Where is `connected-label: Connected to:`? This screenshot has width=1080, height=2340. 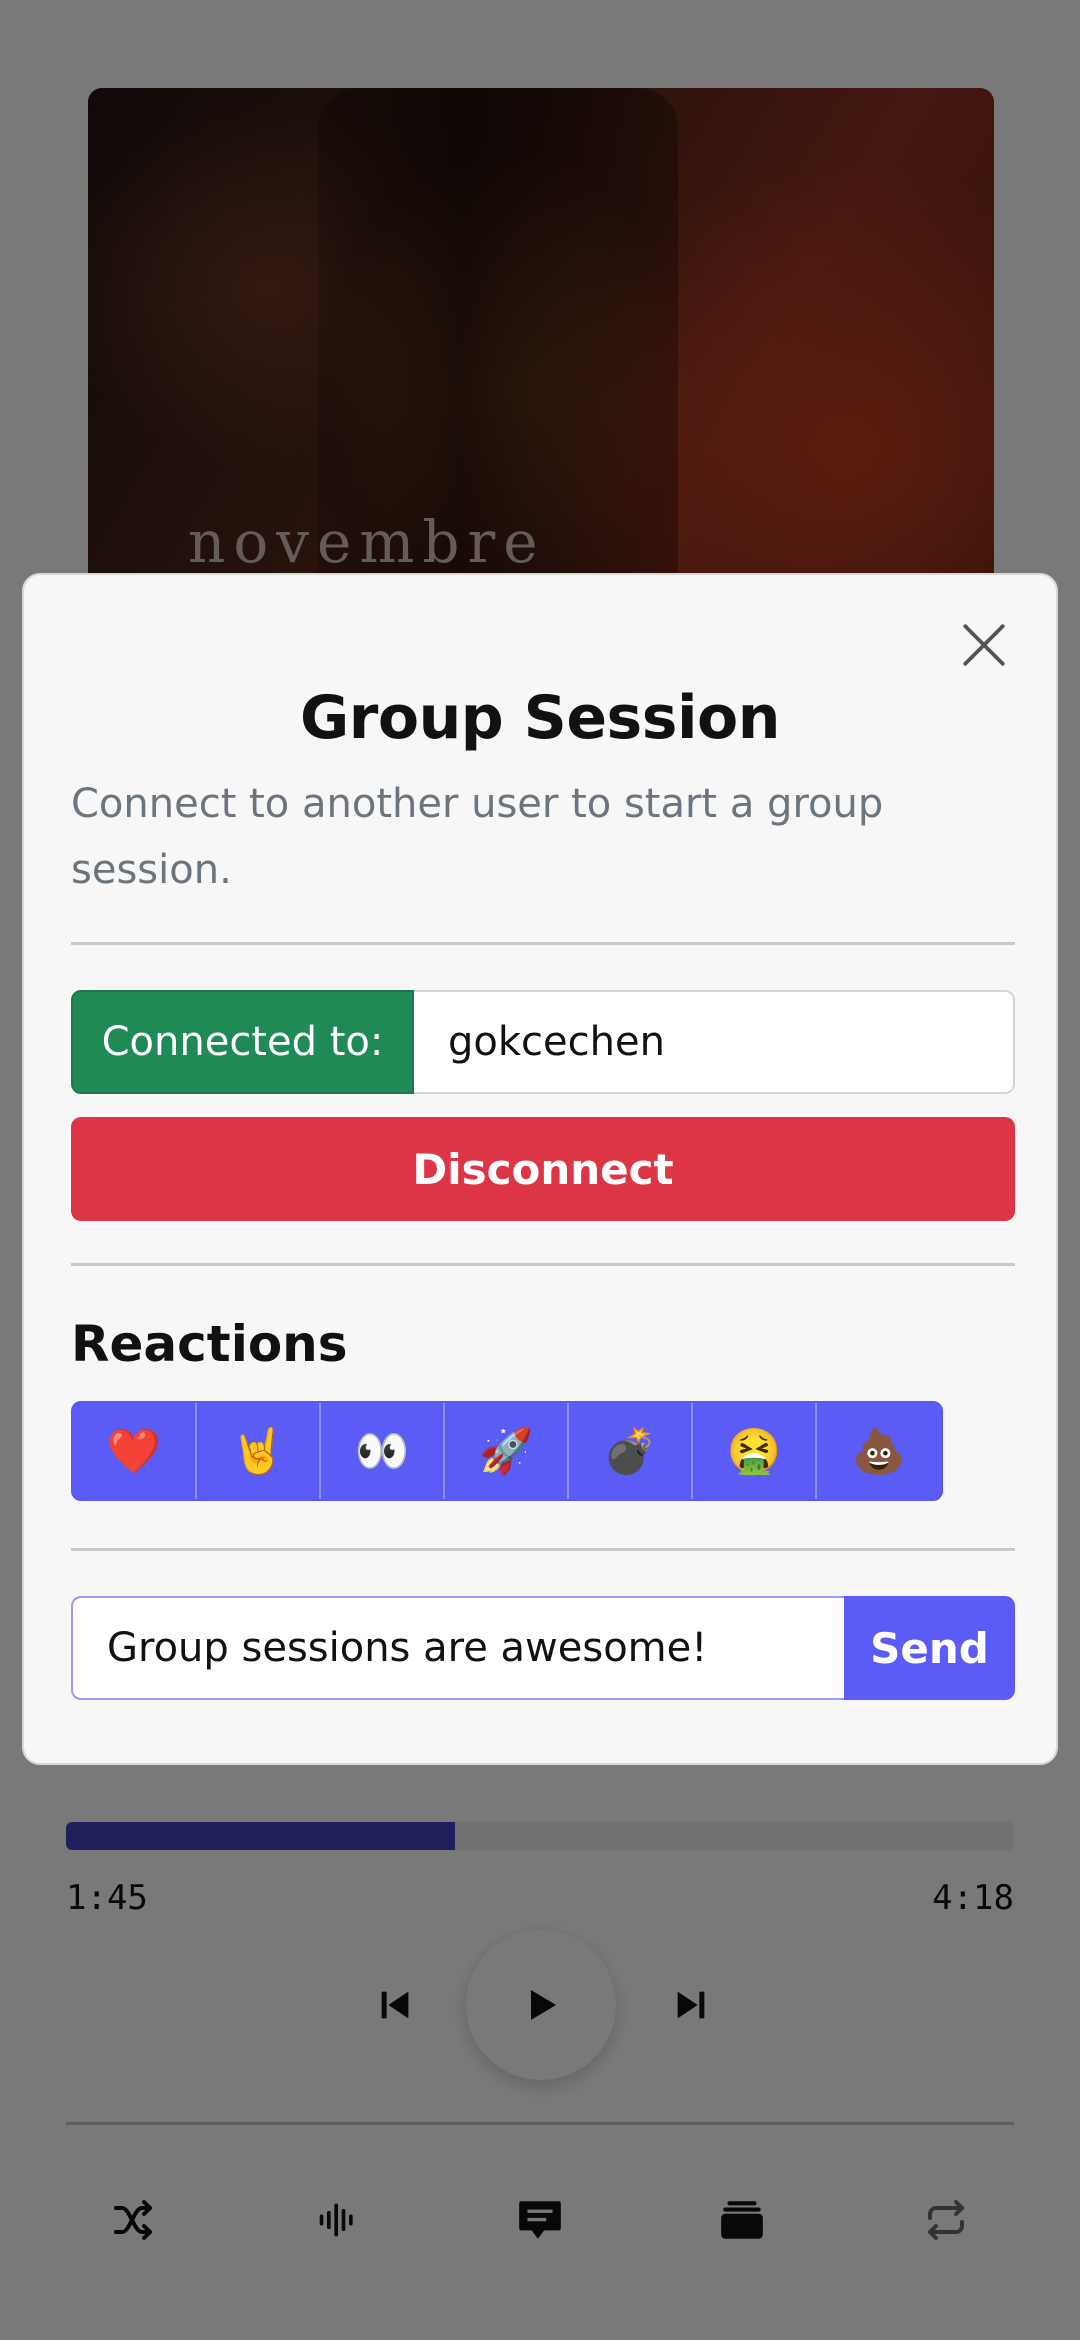 connected-label: Connected to: is located at coordinates (242, 1042).